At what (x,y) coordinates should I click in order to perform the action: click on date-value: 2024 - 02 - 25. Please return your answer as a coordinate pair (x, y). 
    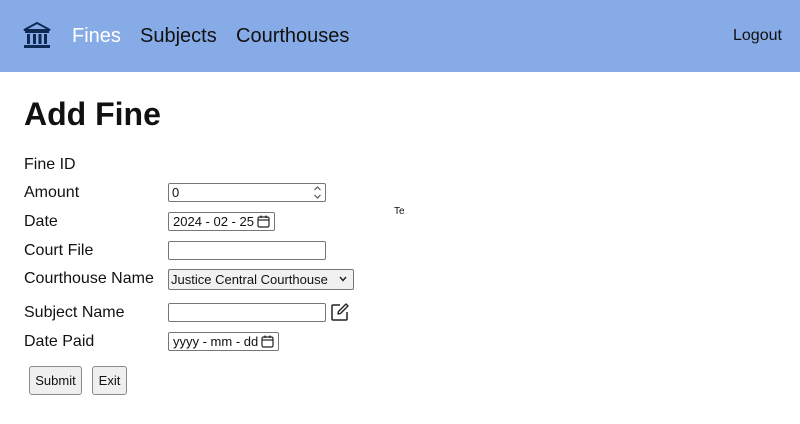
    Looking at the image, I should click on (213, 221).